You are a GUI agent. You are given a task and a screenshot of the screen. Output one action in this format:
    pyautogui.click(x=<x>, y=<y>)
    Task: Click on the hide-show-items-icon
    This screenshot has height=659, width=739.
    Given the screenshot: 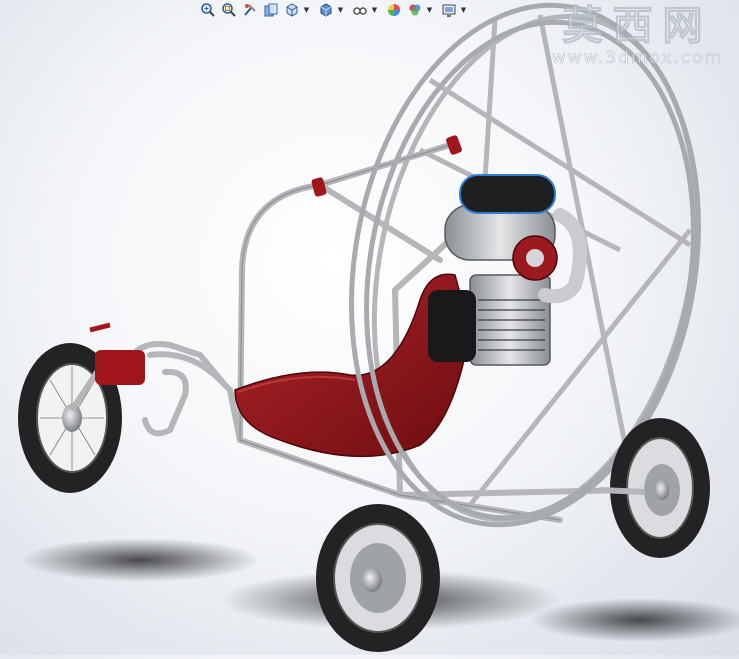 What is the action you would take?
    pyautogui.click(x=360, y=10)
    